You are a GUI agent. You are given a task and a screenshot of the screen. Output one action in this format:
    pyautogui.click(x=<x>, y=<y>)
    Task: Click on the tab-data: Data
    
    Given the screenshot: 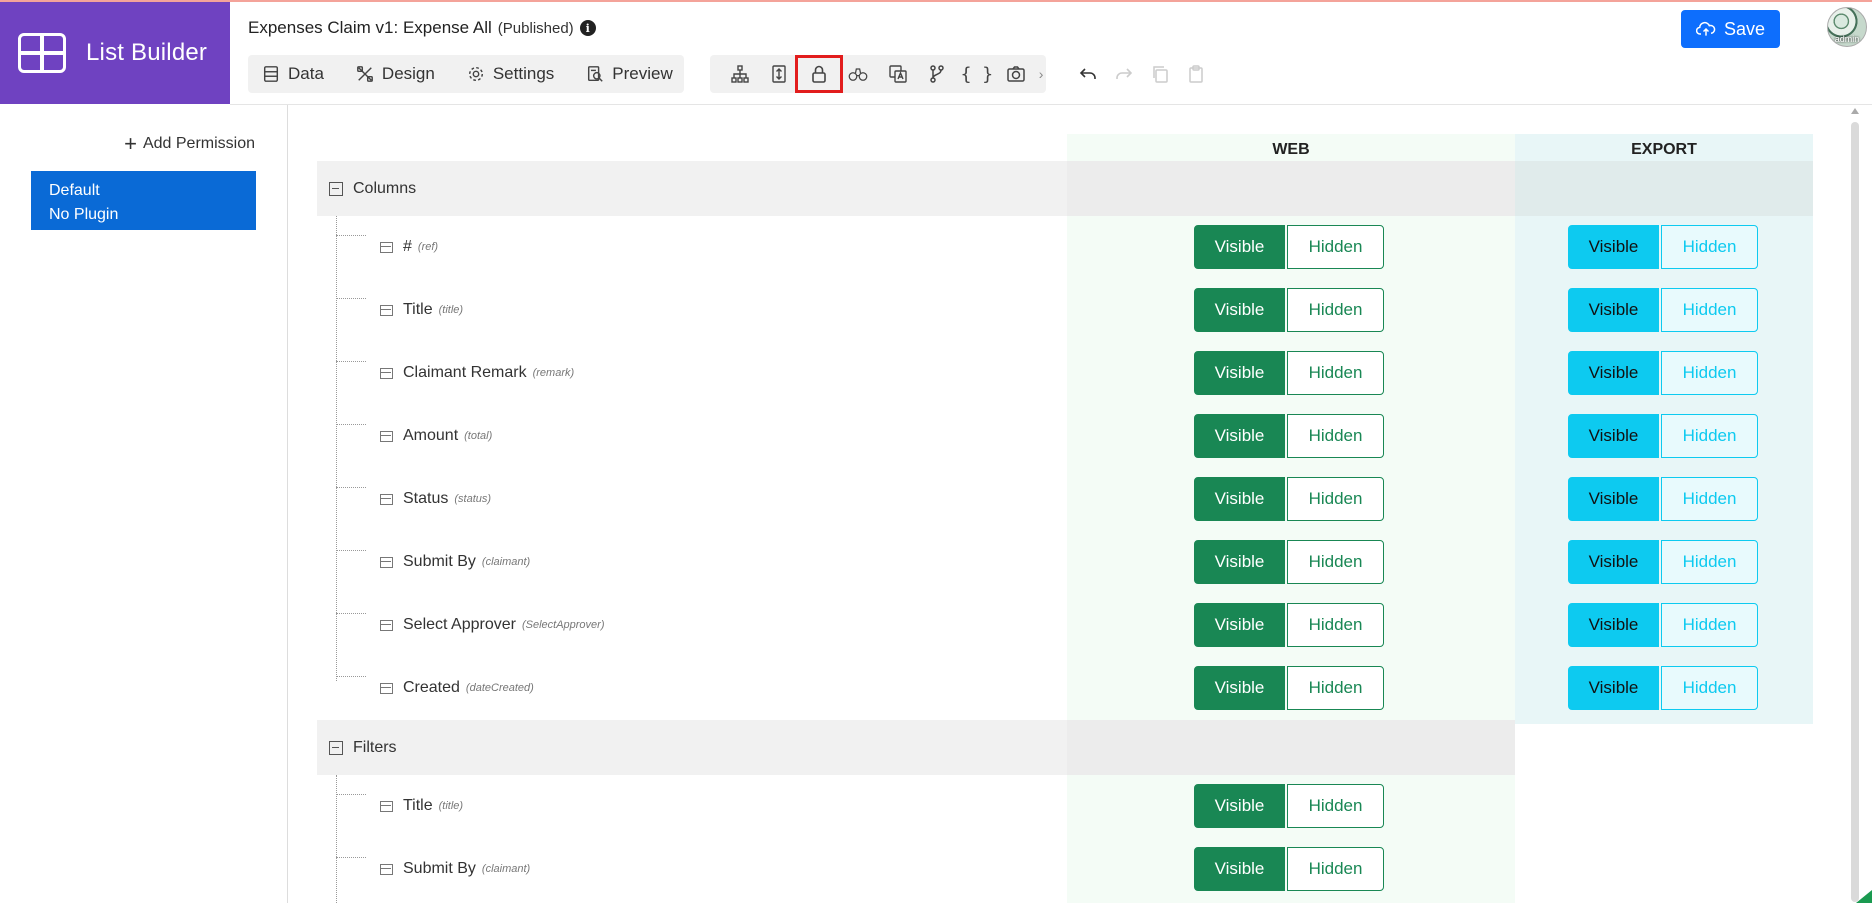 What is the action you would take?
    pyautogui.click(x=300, y=74)
    